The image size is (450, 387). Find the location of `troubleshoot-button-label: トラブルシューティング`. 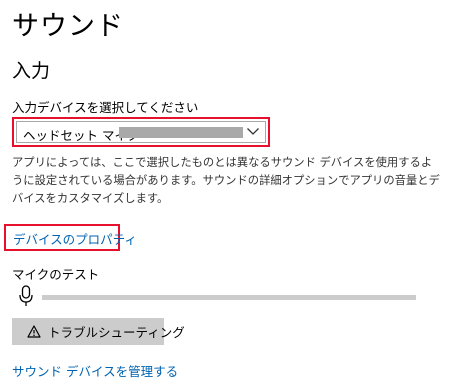

troubleshoot-button-label: トラブルシューティング is located at coordinates (116, 332).